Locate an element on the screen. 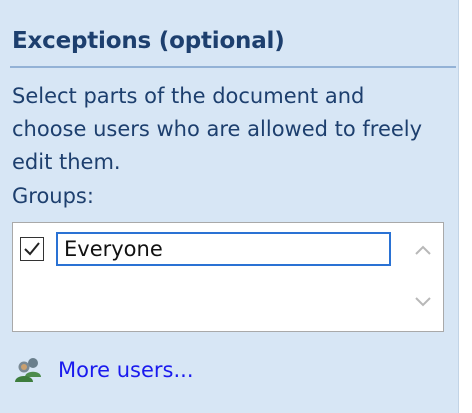 Image resolution: width=472 pixels, height=413 pixels. listbox-scrollbar is located at coordinates (423, 277).